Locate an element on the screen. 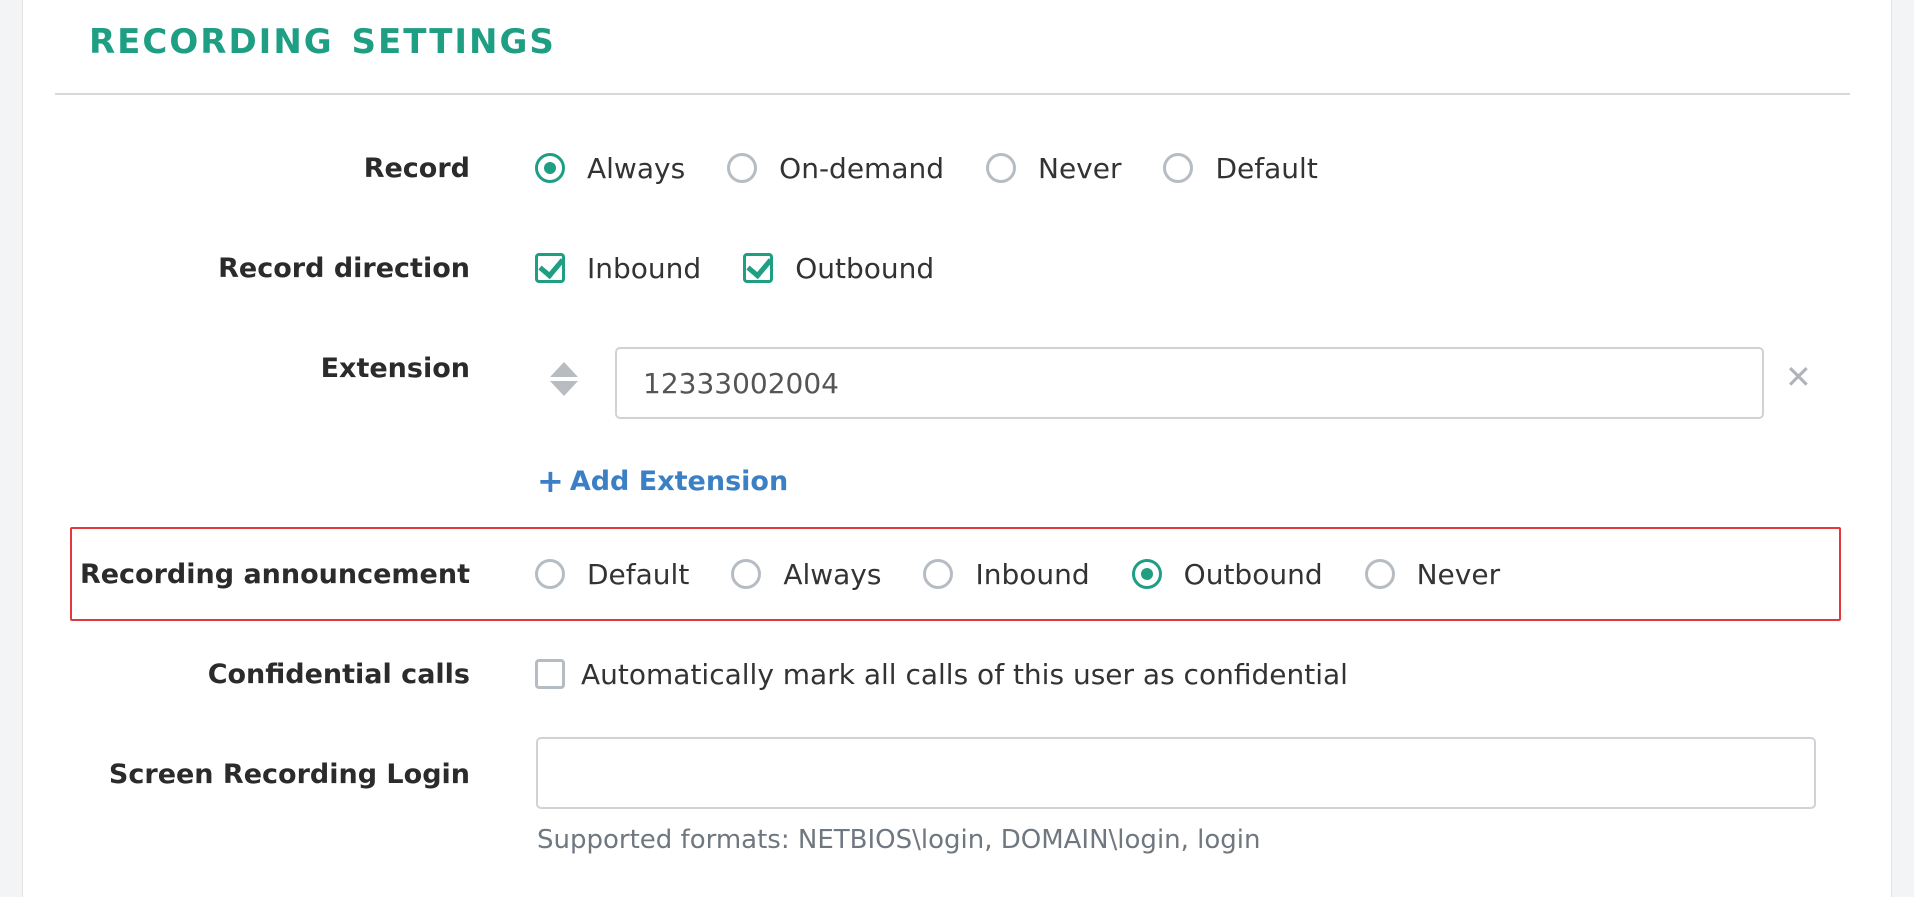  announcement-option-default: Default is located at coordinates (612, 574).